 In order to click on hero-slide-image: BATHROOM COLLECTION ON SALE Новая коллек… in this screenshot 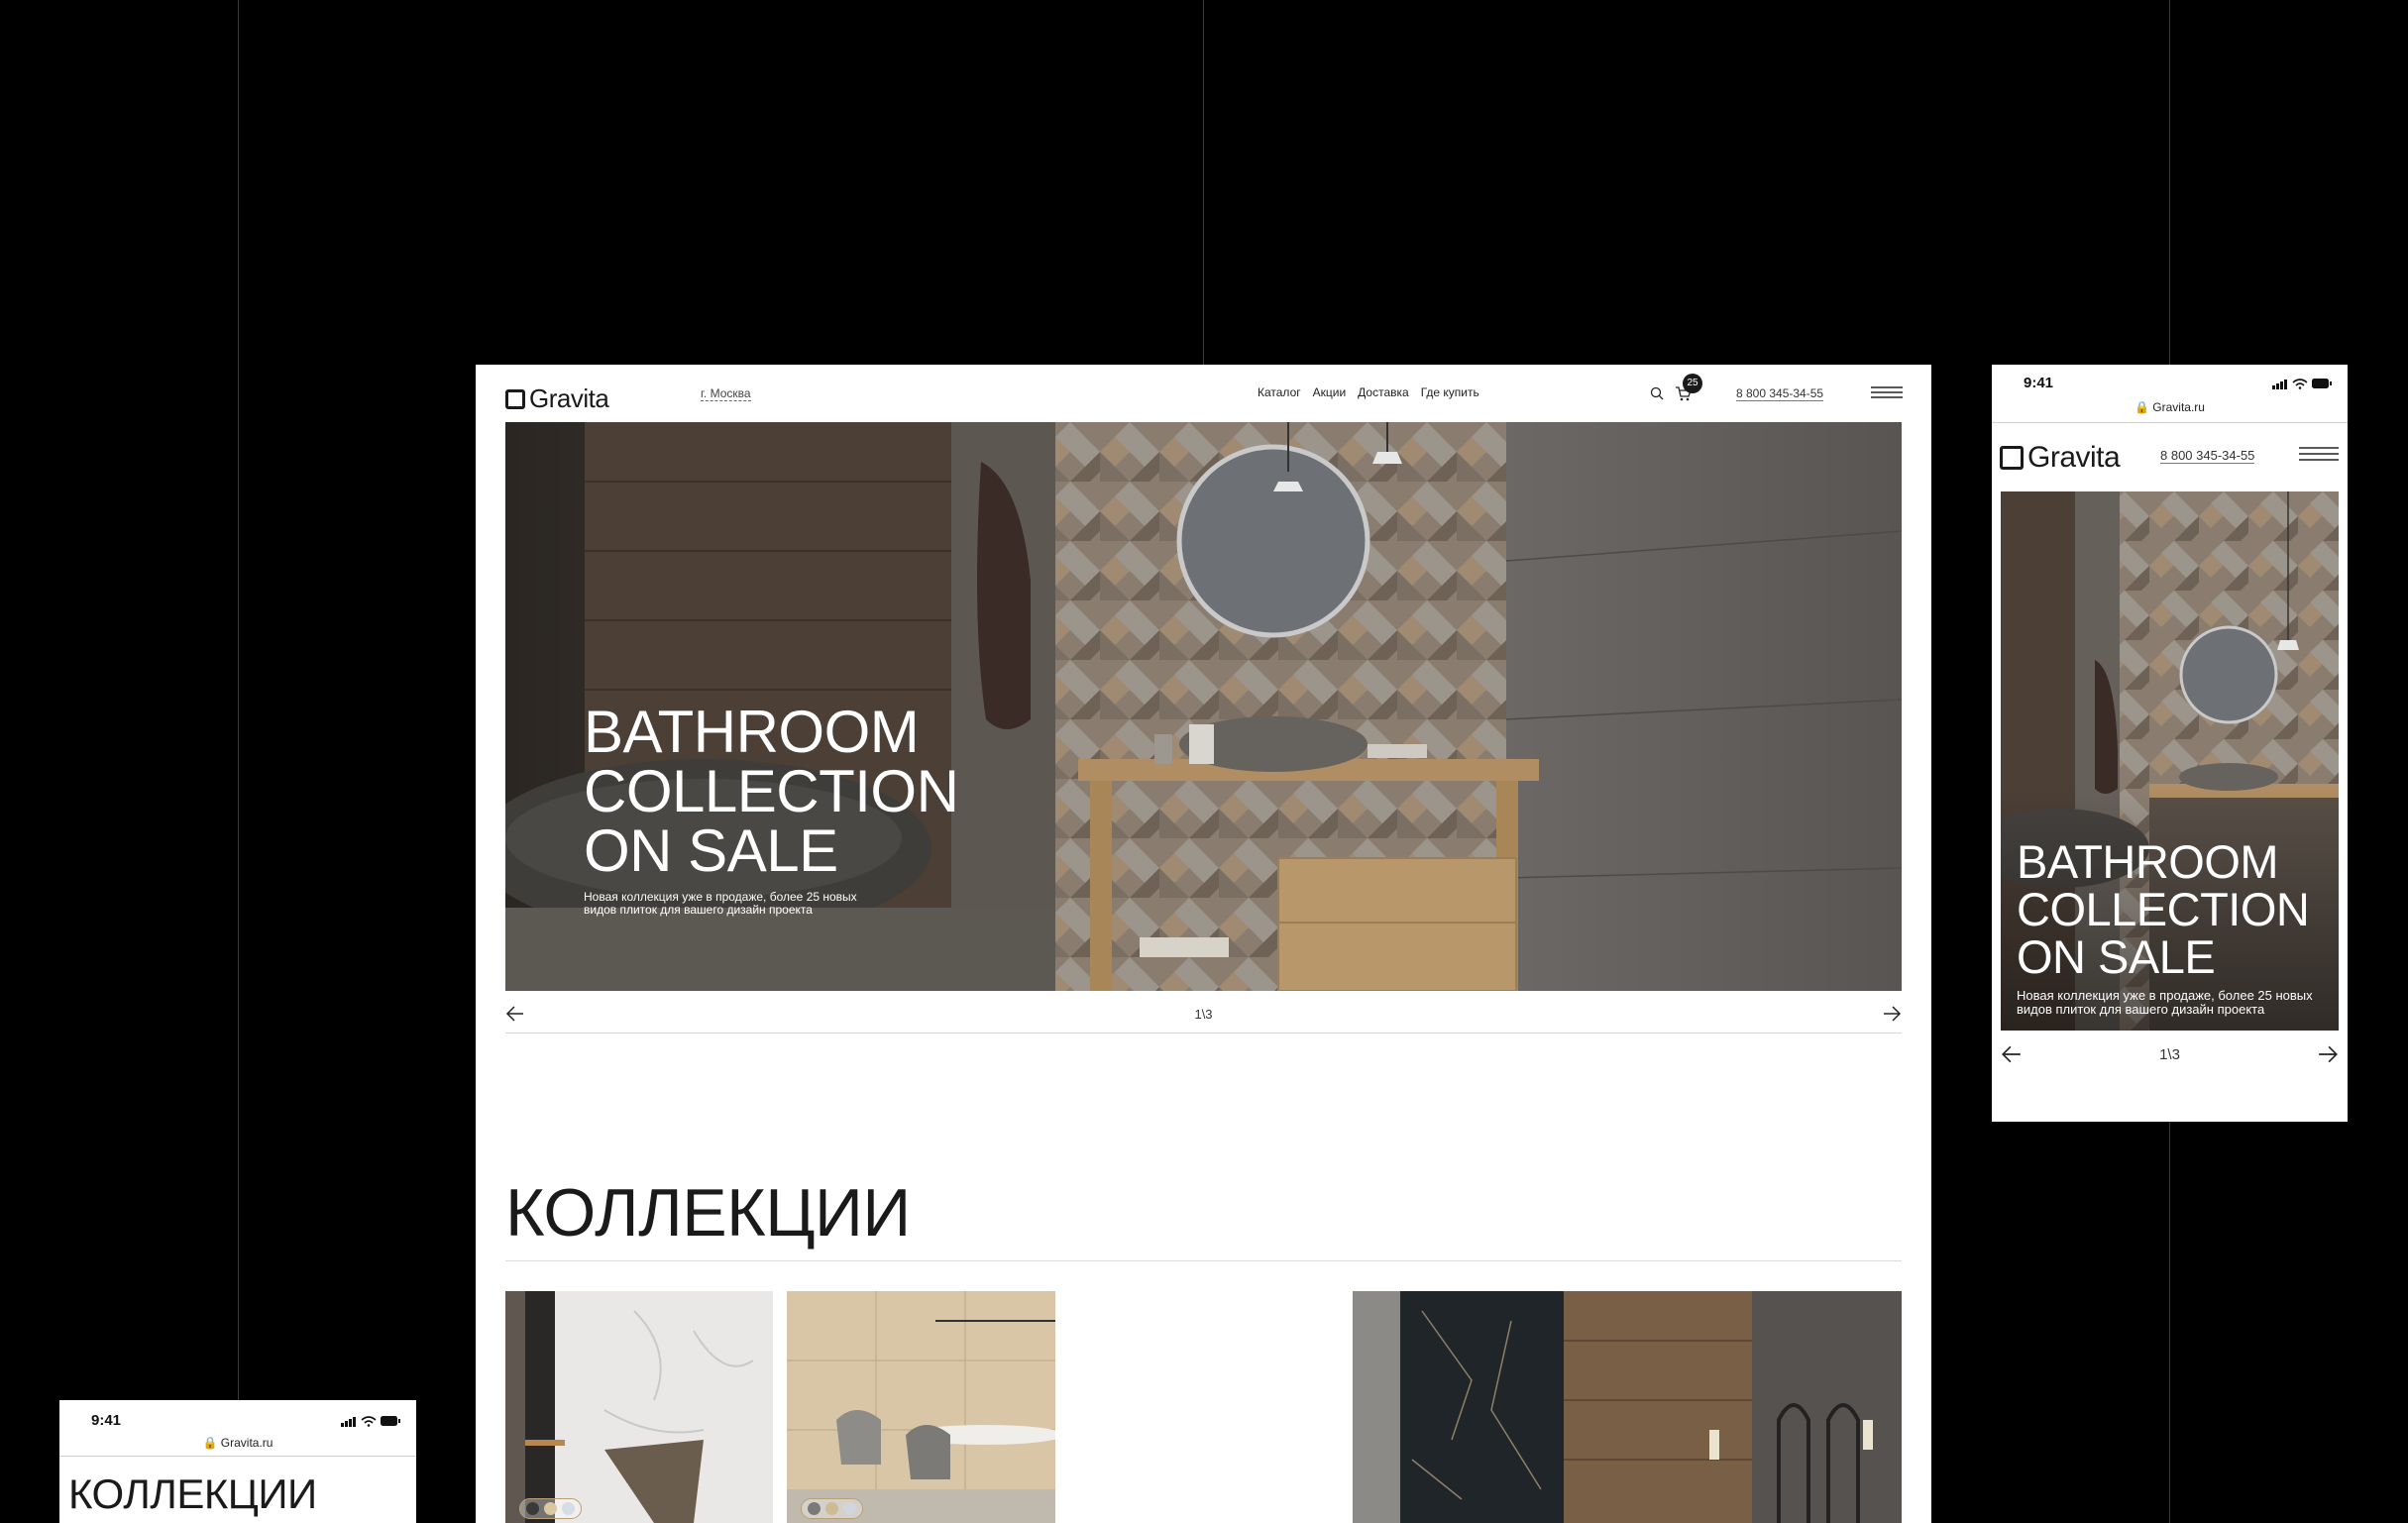, I will do `click(2170, 761)`.